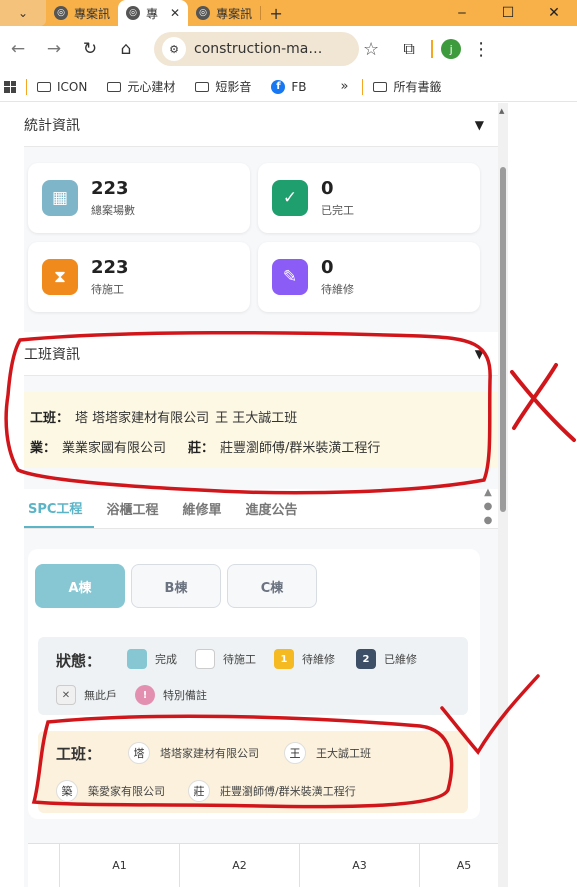 This screenshot has width=577, height=887. I want to click on stat-value: 223, so click(110, 188).